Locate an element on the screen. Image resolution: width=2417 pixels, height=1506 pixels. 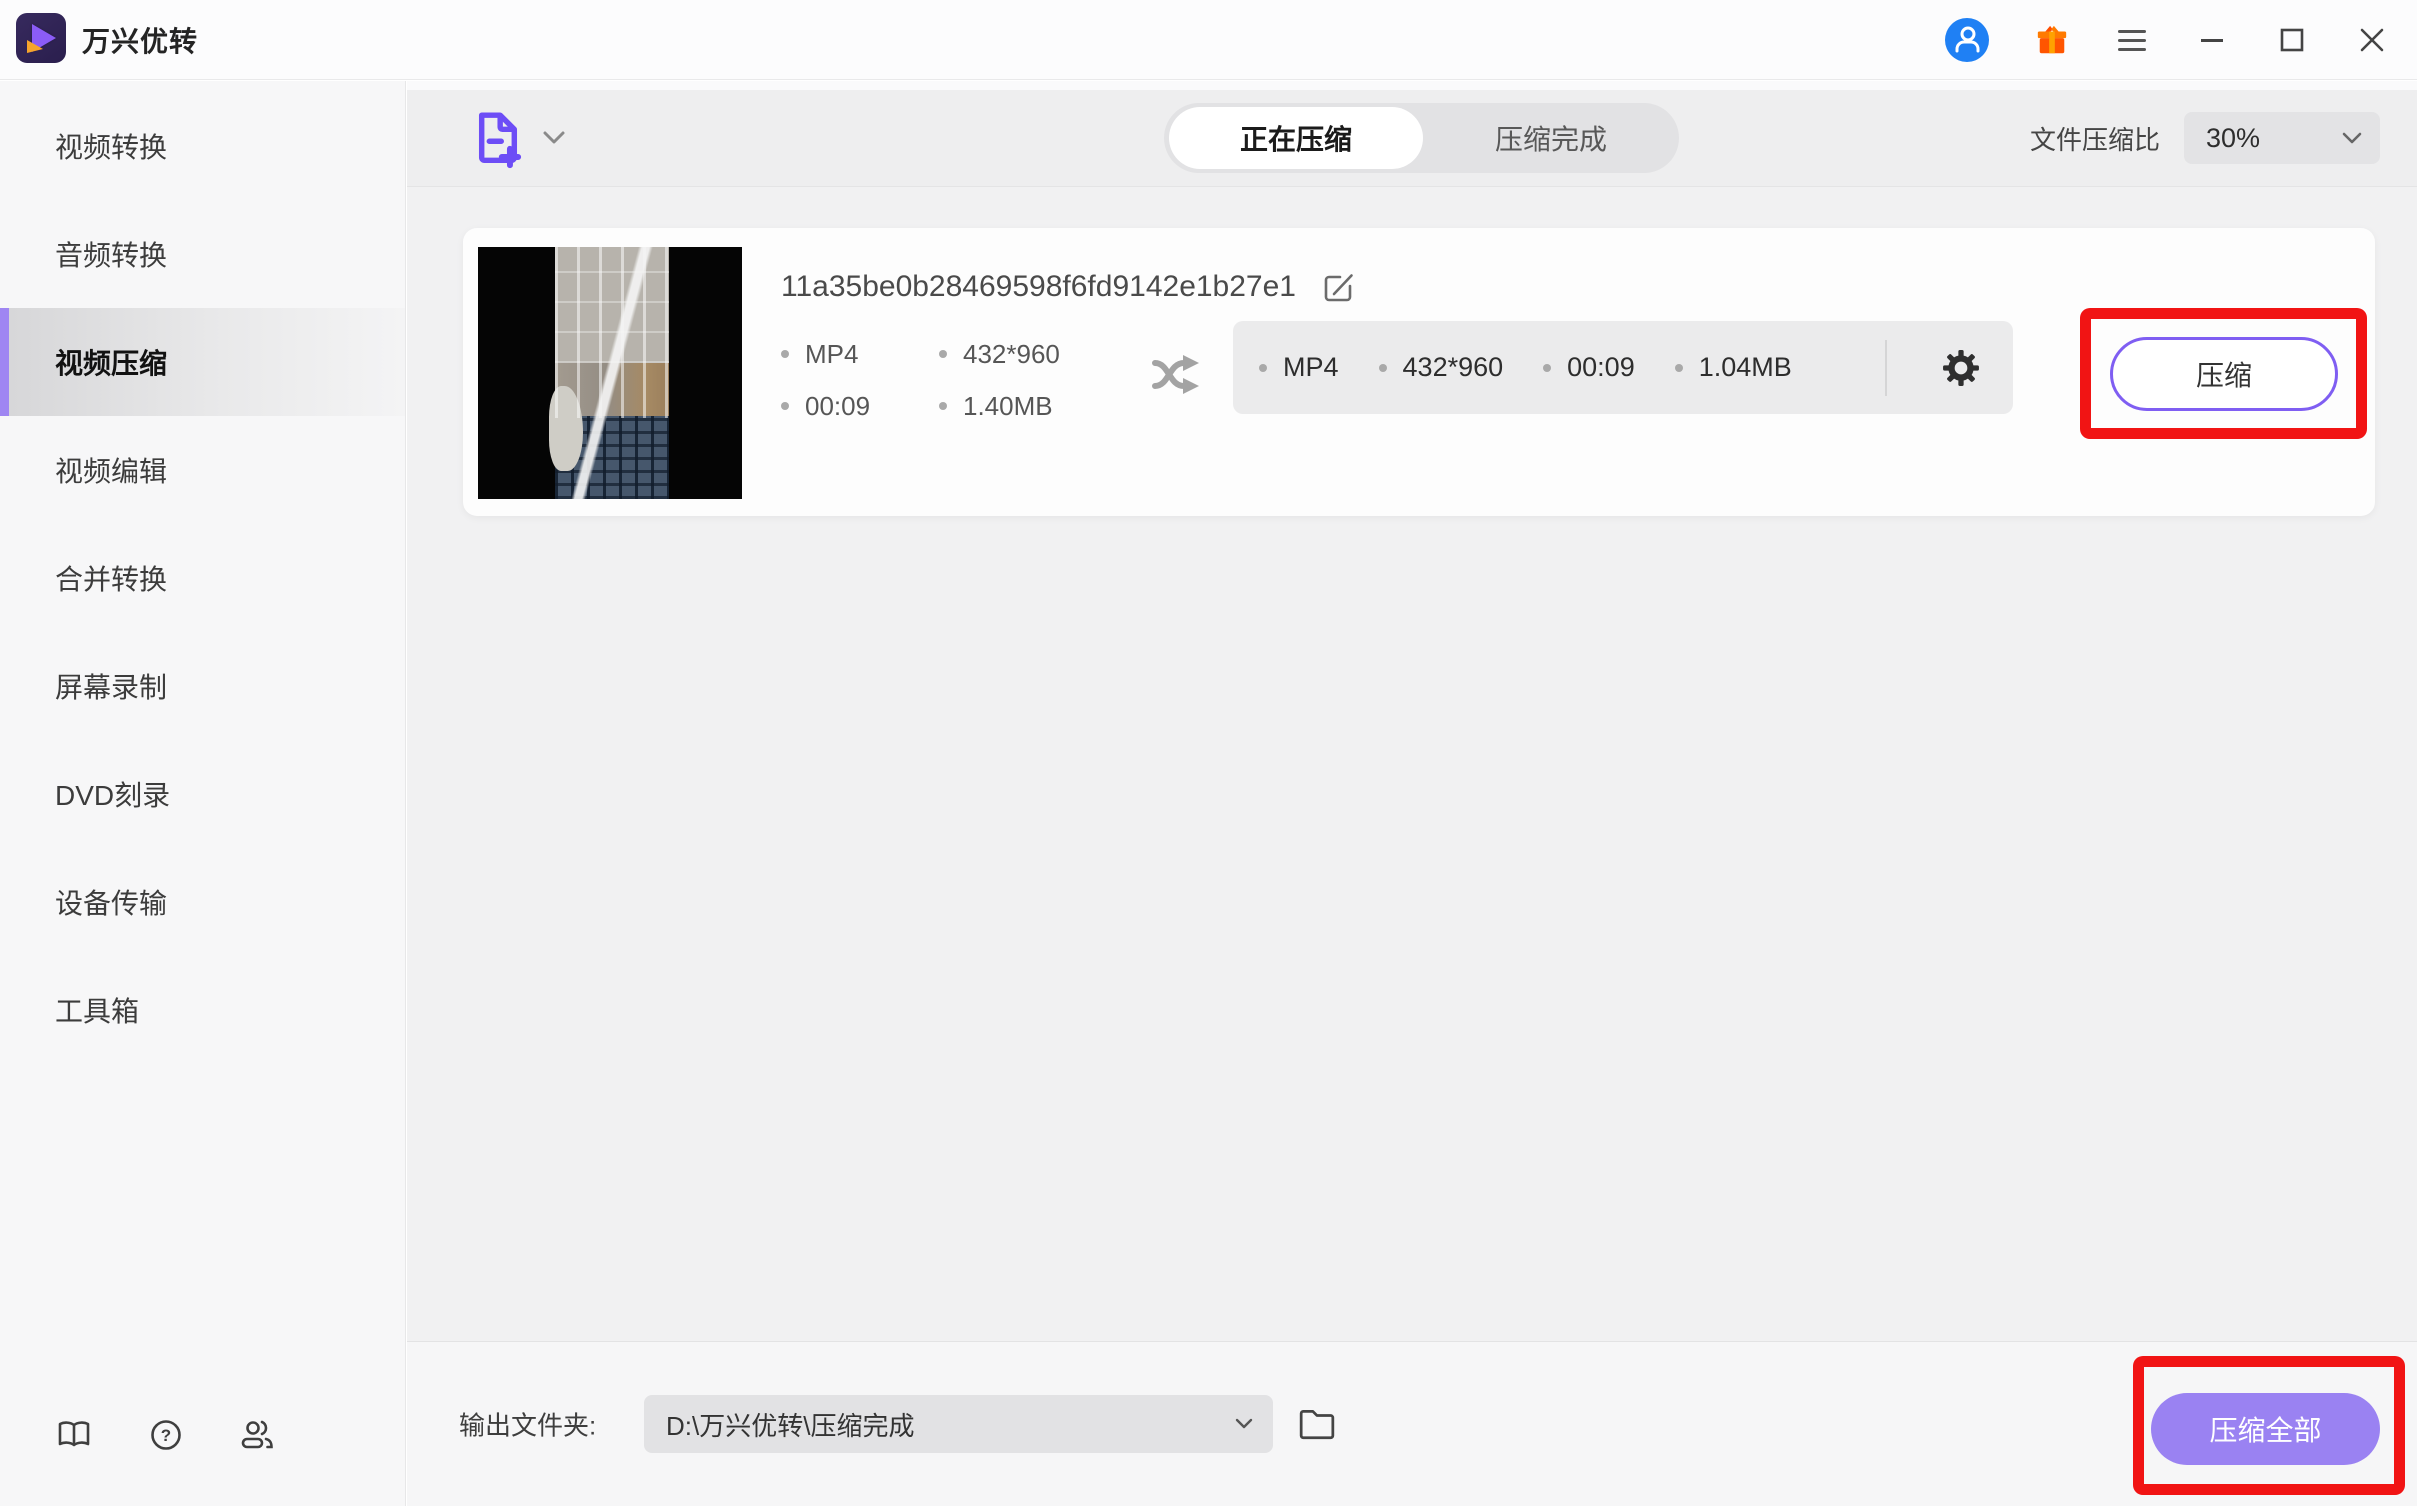
tab-label: 压缩完成 is located at coordinates (1550, 139).